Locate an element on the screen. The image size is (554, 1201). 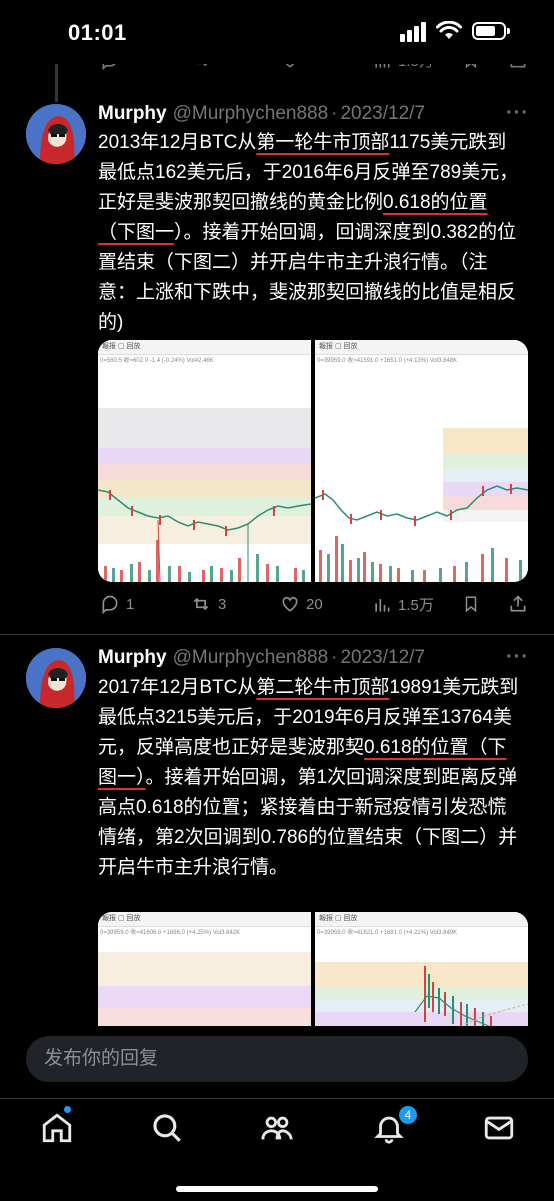
cellular-signal-icon is located at coordinates (413, 32).